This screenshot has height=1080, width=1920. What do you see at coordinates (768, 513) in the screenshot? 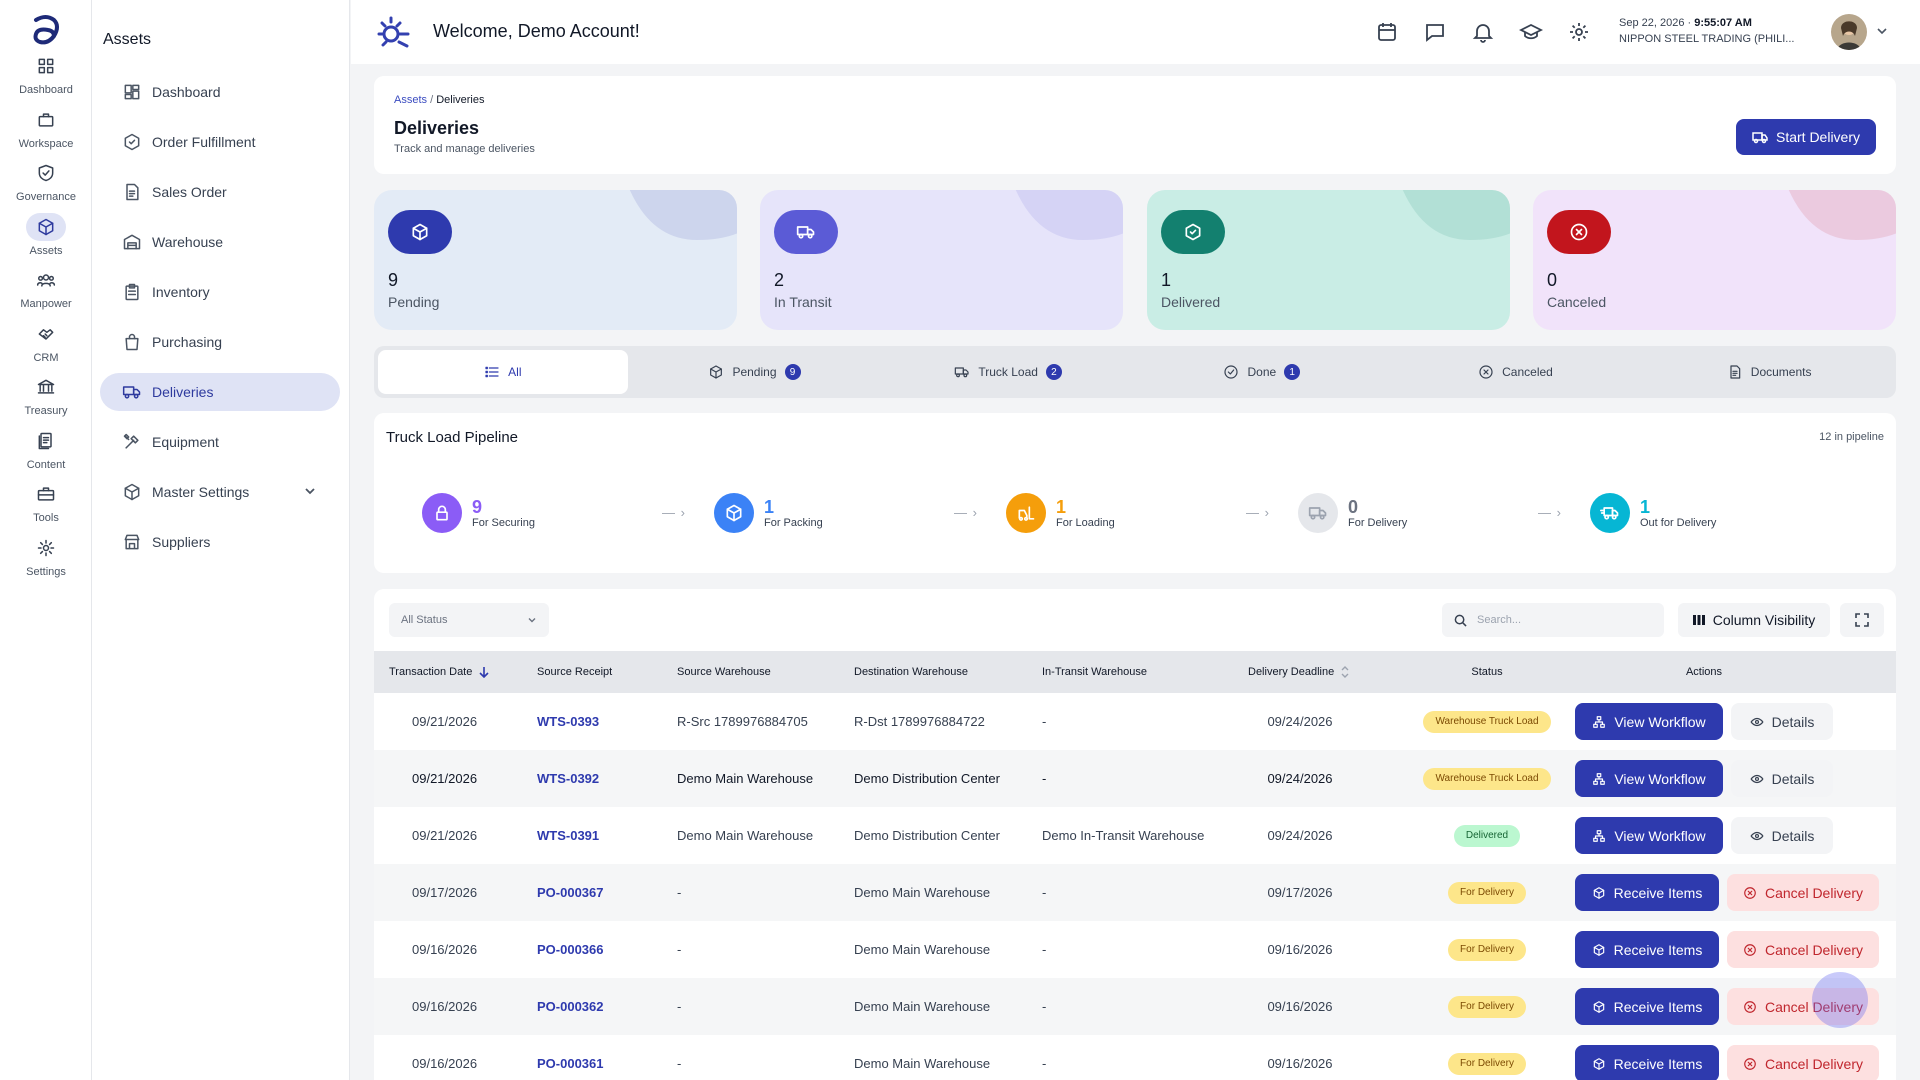
I see `pipeline-stage-for-packing: 1 For Packing` at bounding box center [768, 513].